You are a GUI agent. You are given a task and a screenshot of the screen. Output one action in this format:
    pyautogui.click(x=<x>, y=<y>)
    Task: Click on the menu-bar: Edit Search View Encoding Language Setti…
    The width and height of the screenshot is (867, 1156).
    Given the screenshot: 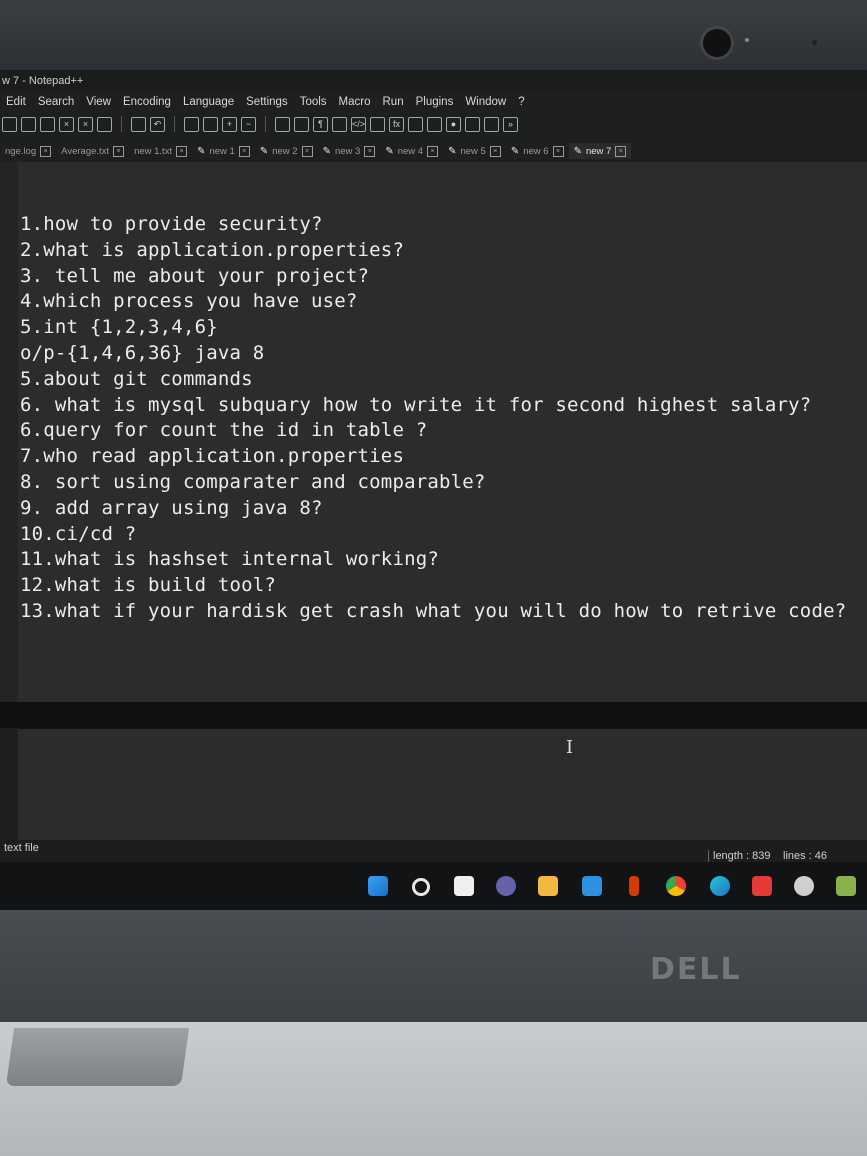 What is the action you would take?
    pyautogui.click(x=433, y=102)
    